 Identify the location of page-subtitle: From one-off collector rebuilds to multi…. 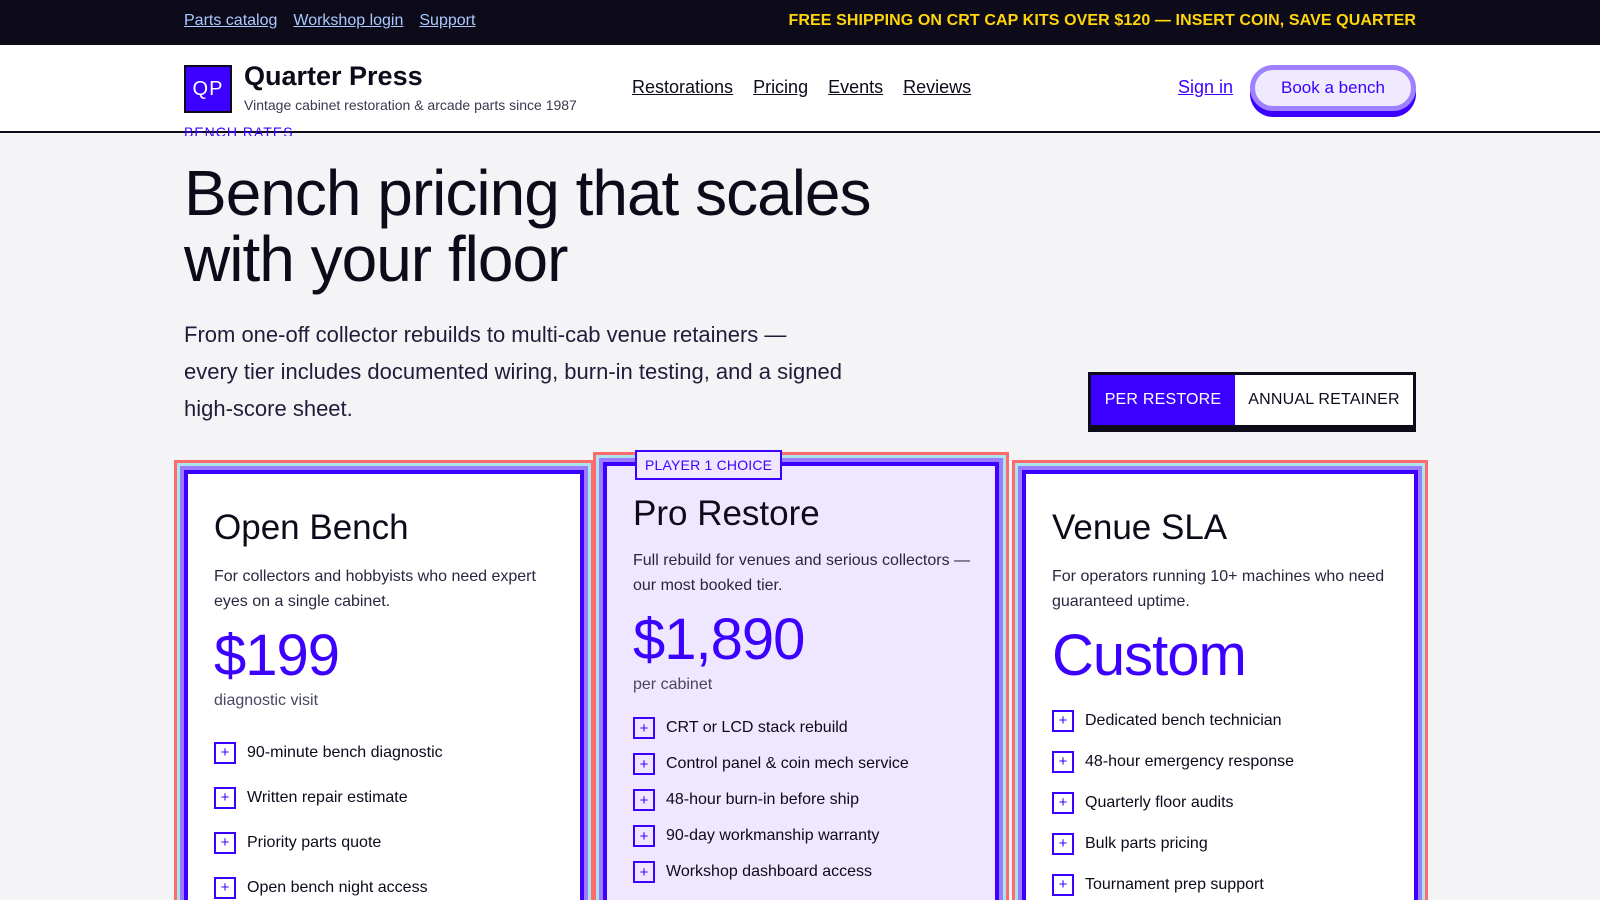
(513, 371).